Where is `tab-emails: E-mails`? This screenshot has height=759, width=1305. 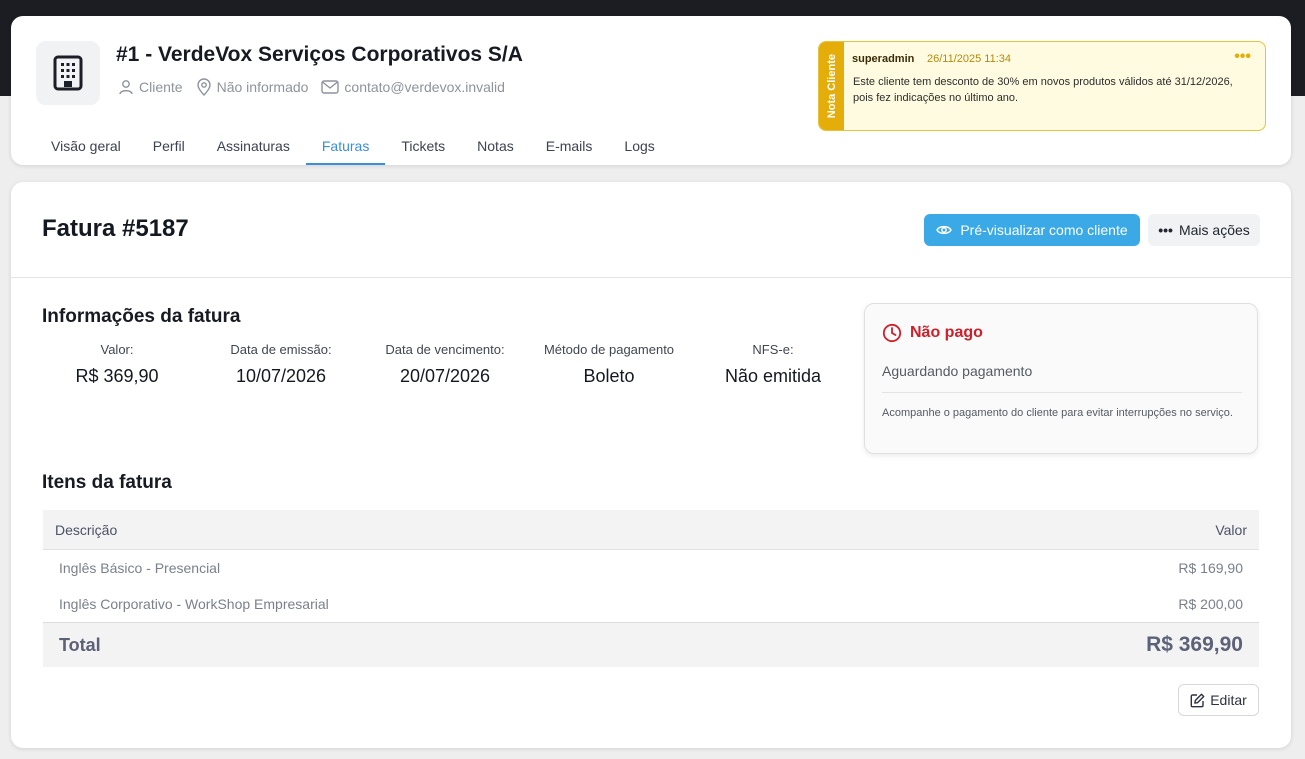 tab-emails: E-mails is located at coordinates (569, 146).